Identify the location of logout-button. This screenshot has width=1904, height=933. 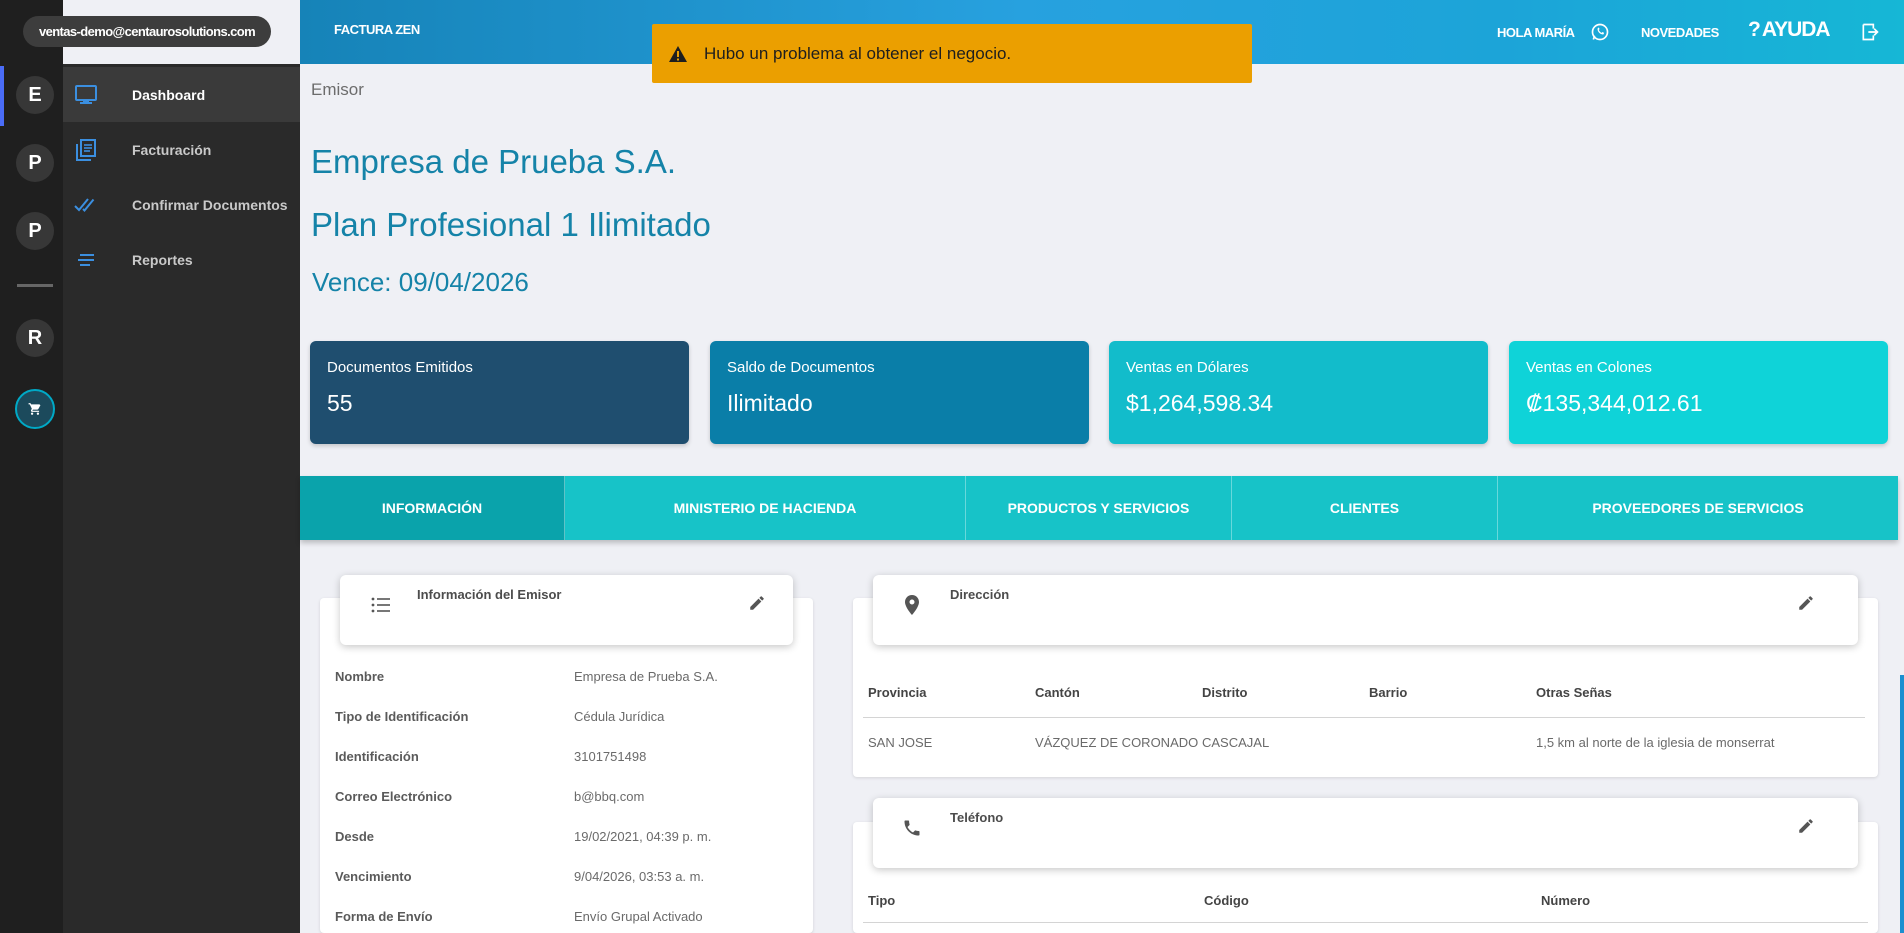
(1870, 32).